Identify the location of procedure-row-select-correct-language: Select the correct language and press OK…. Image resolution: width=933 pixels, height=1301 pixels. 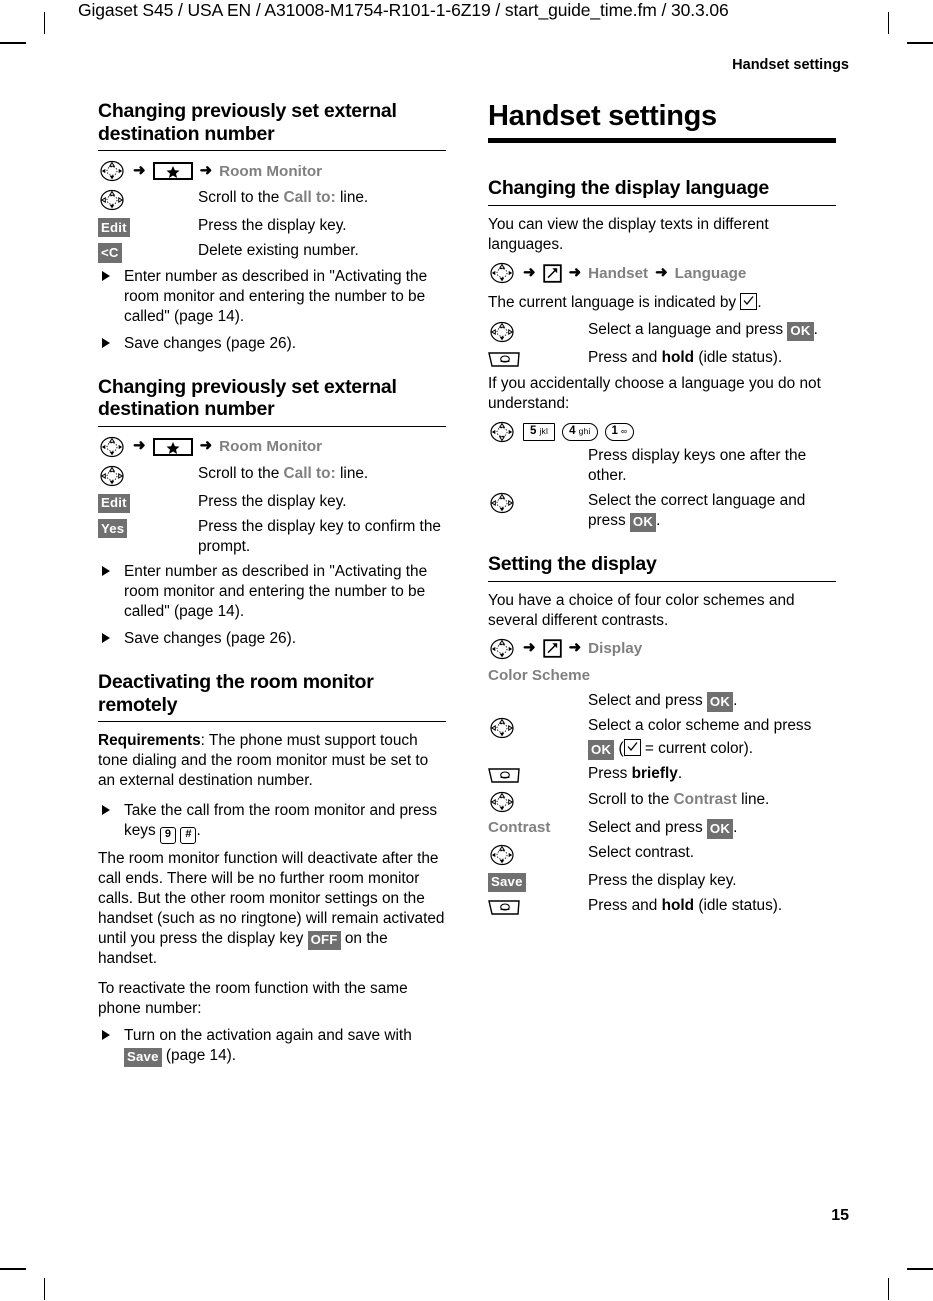
(662, 511).